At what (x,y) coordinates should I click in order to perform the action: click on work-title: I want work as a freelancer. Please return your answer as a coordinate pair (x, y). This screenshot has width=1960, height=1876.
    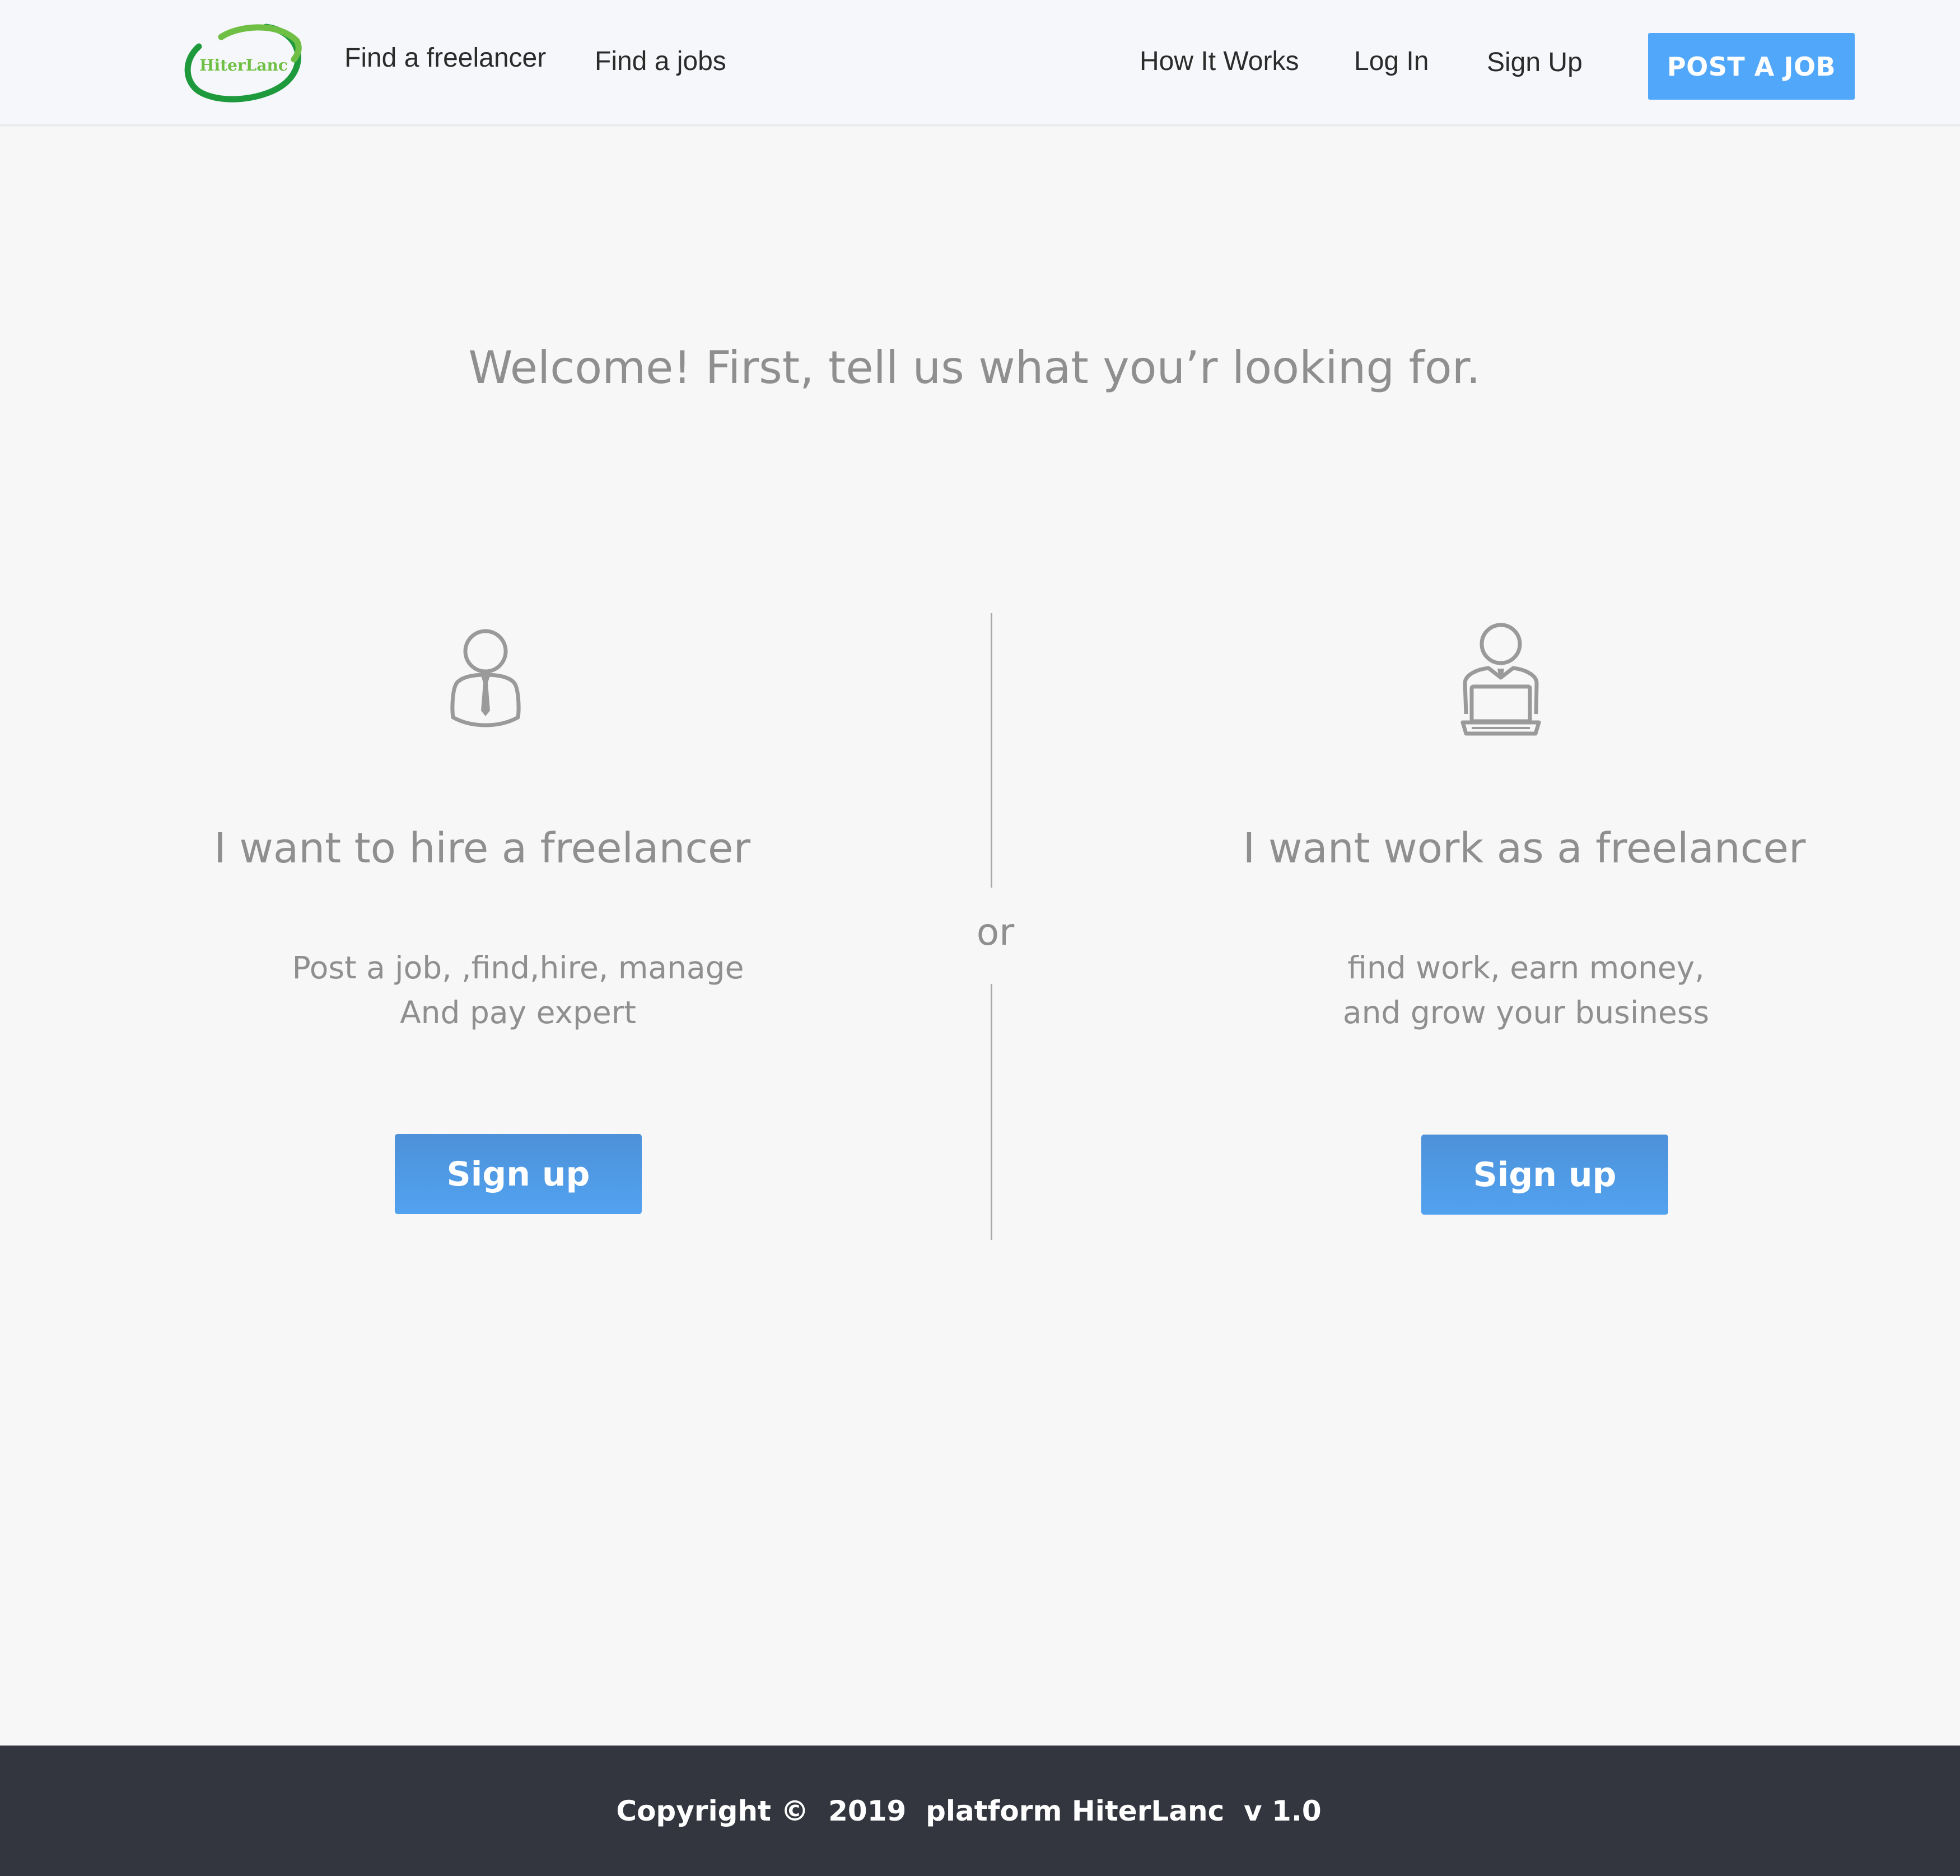
    Looking at the image, I should click on (1525, 848).